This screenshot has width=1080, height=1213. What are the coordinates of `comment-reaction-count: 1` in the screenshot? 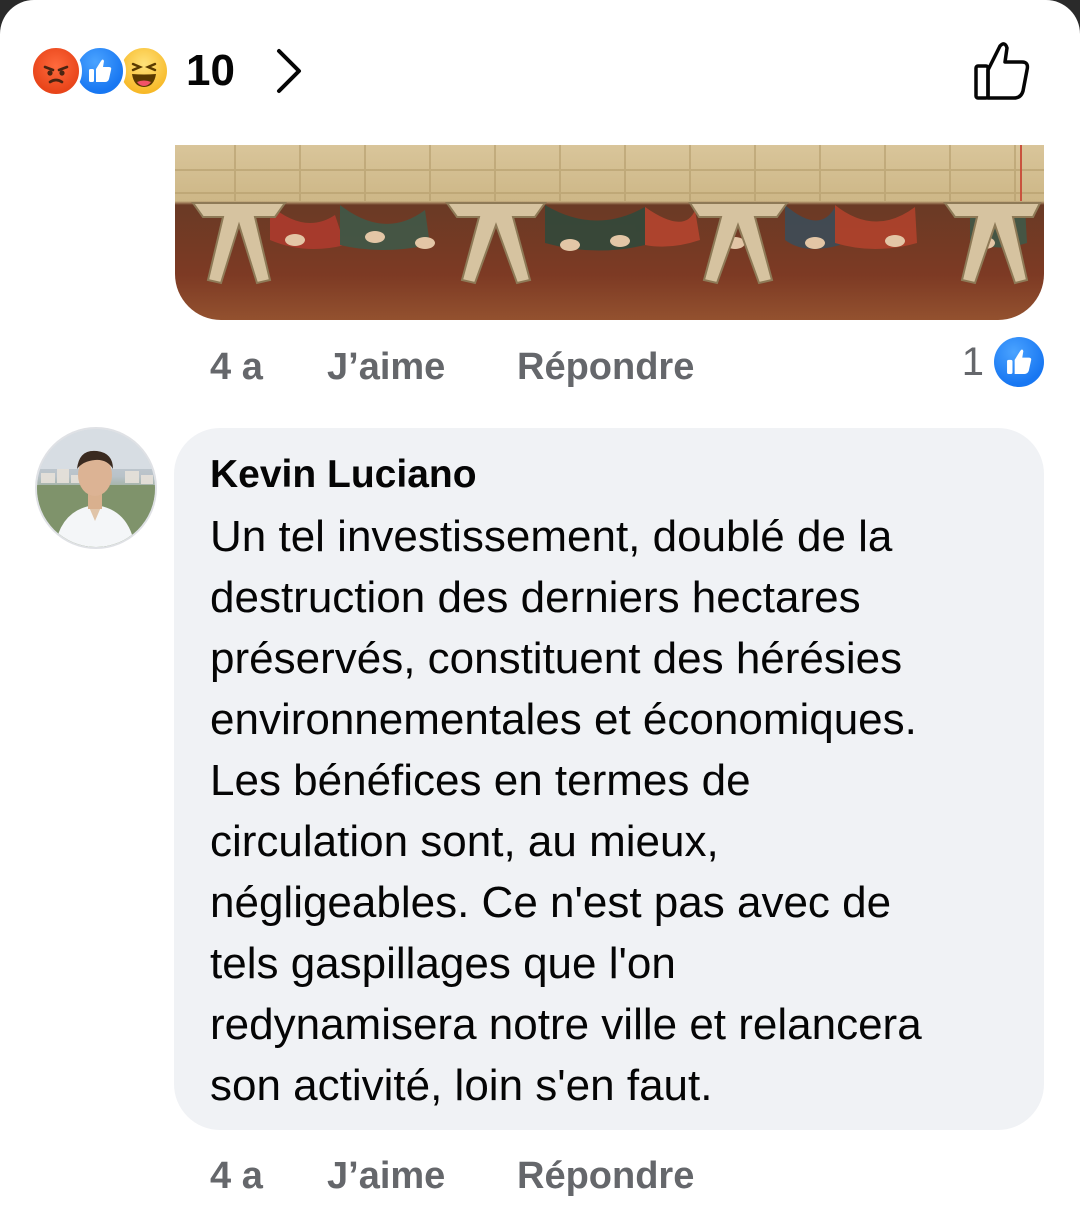 It's located at (972, 361).